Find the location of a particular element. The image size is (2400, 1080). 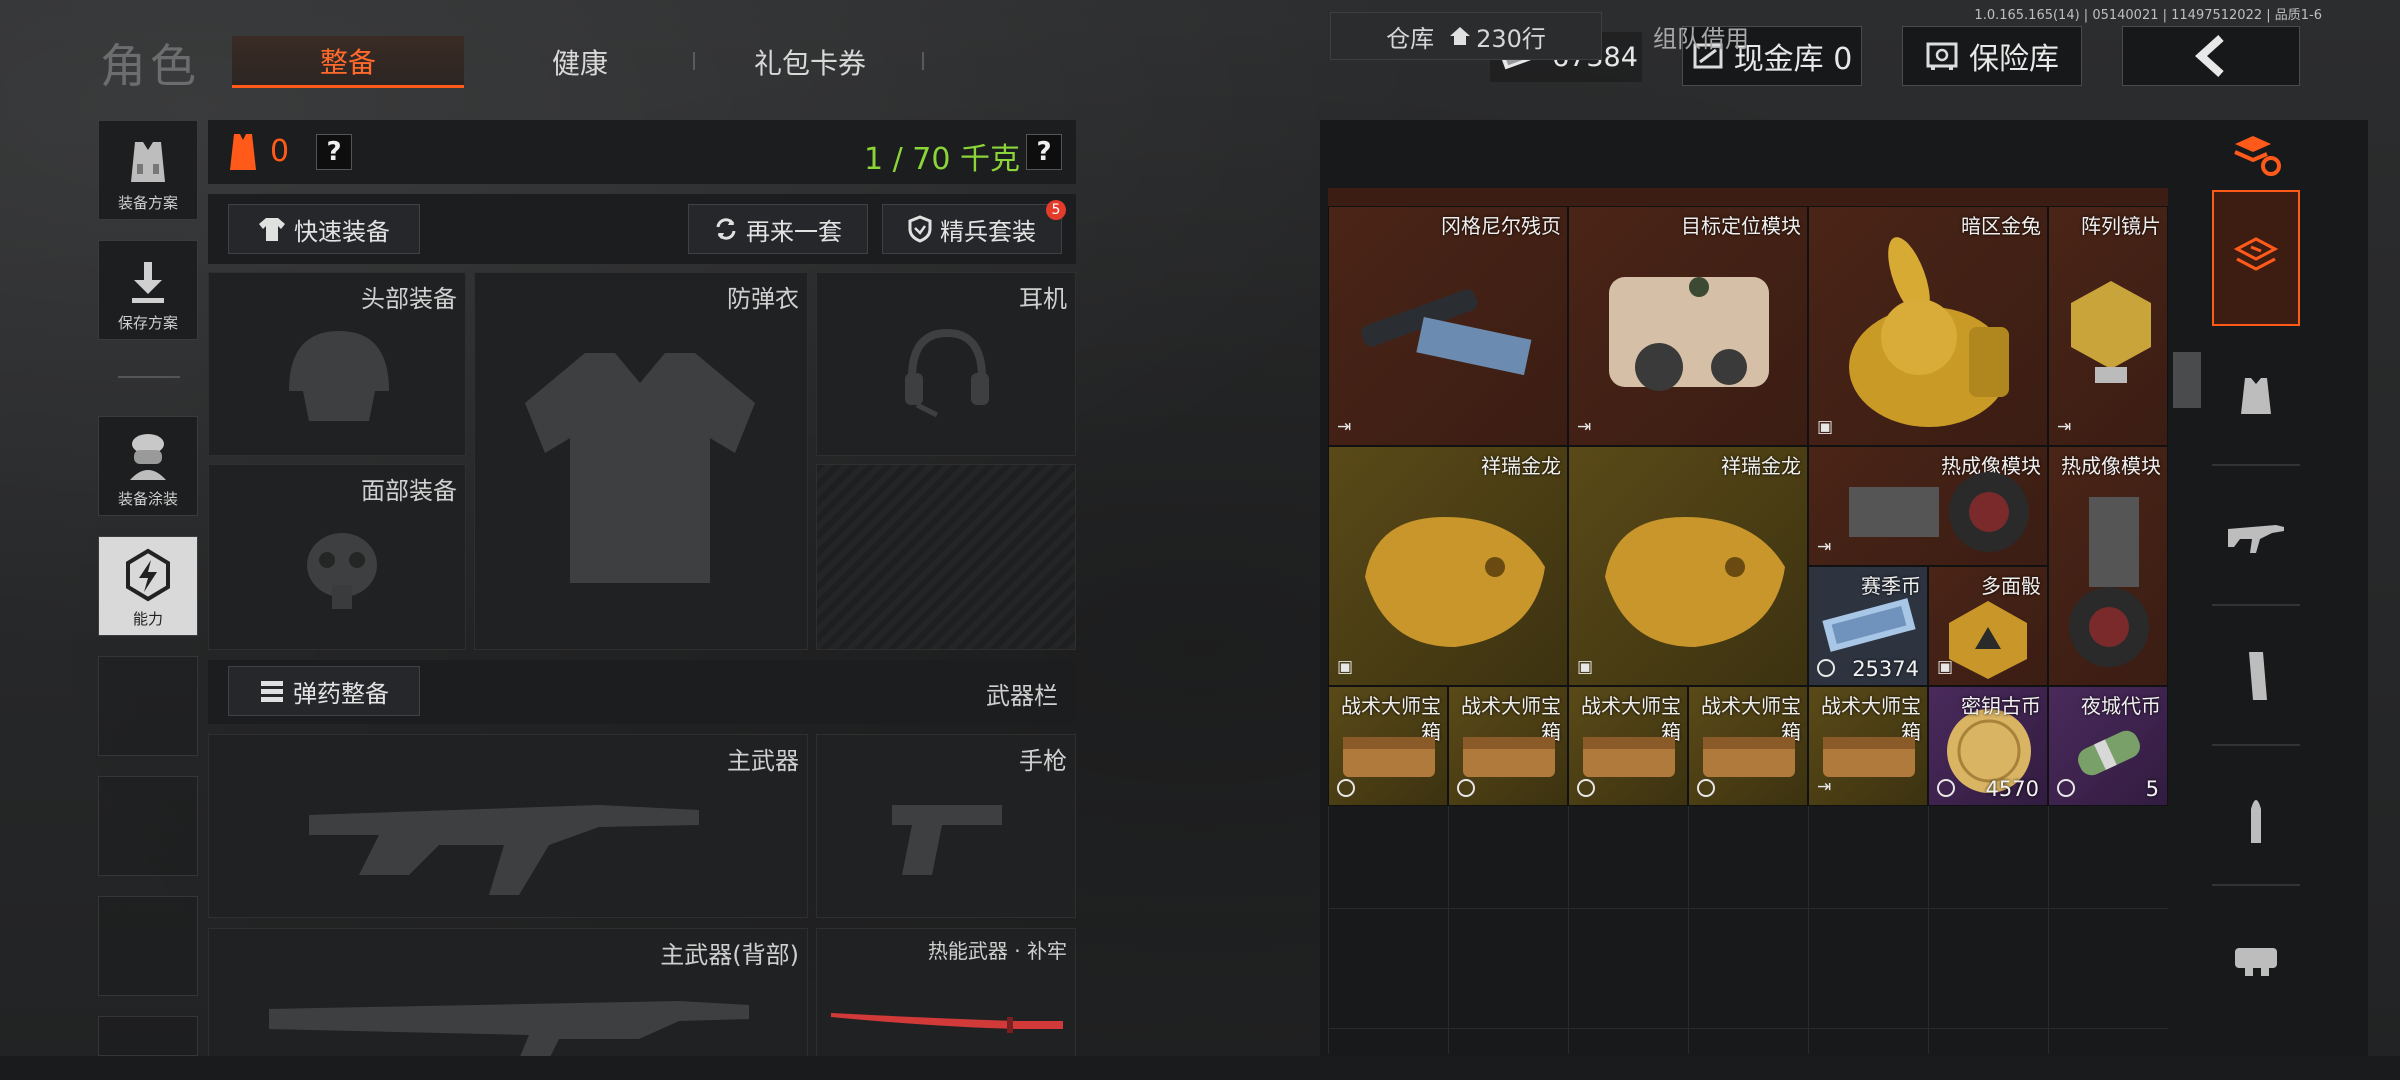

item-polyhedral-dice: 多面骰 ▣ is located at coordinates (1988, 626).